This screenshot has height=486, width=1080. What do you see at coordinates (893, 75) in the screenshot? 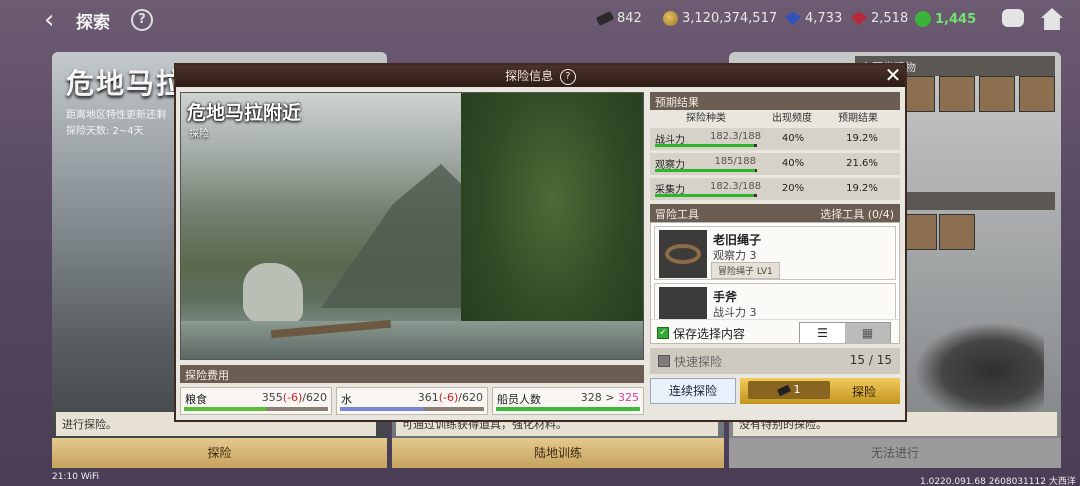
I see `close-icon: ✕` at bounding box center [893, 75].